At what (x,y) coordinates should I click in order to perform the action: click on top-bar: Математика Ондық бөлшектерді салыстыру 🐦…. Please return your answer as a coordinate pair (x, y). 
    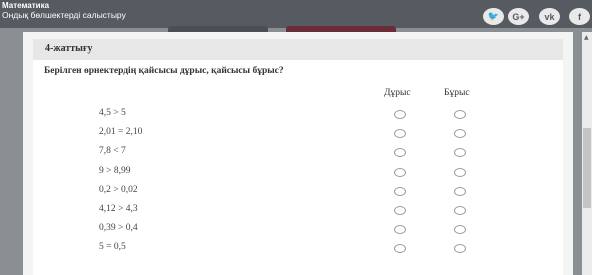
    Looking at the image, I should click on (296, 14).